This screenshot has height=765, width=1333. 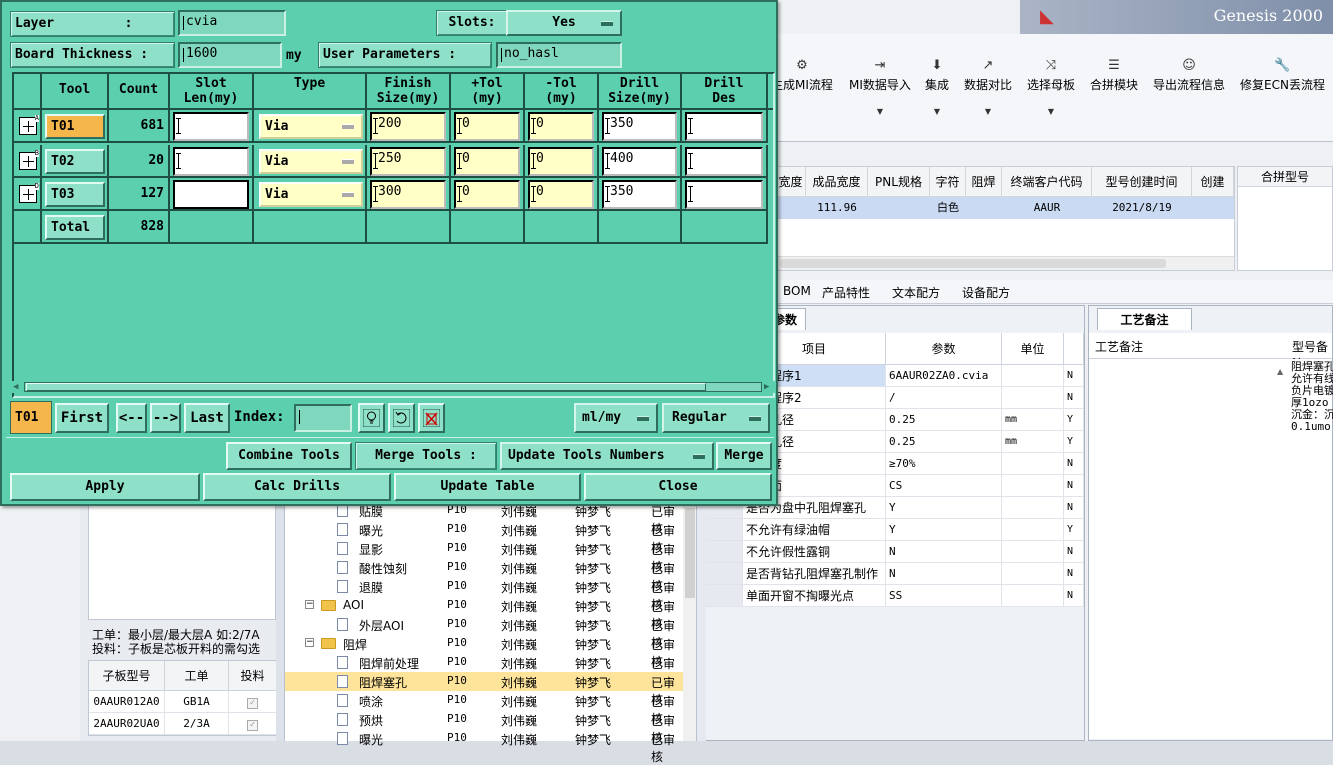 What do you see at coordinates (29, 125) in the screenshot?
I see `expand-icon: A` at bounding box center [29, 125].